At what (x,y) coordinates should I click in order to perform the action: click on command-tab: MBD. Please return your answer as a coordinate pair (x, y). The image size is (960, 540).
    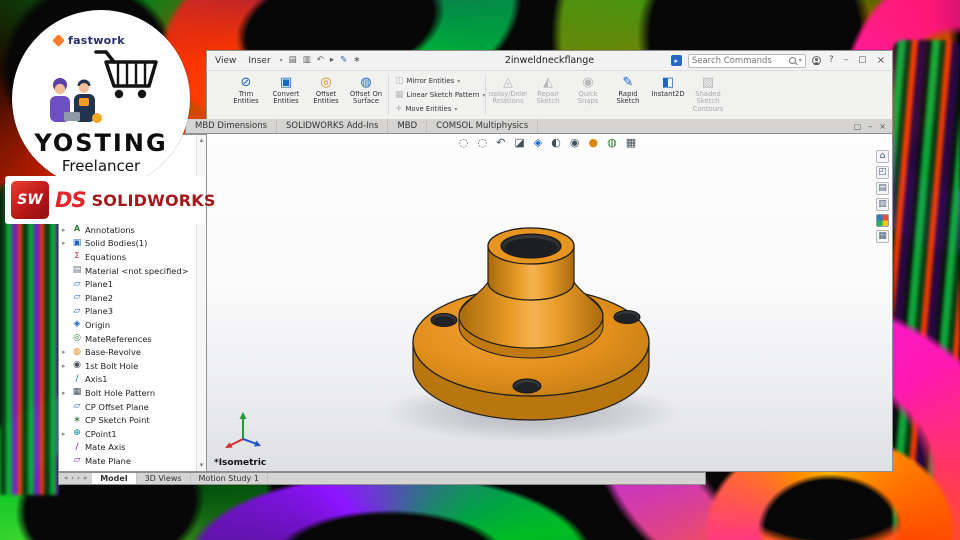
    Looking at the image, I should click on (408, 126).